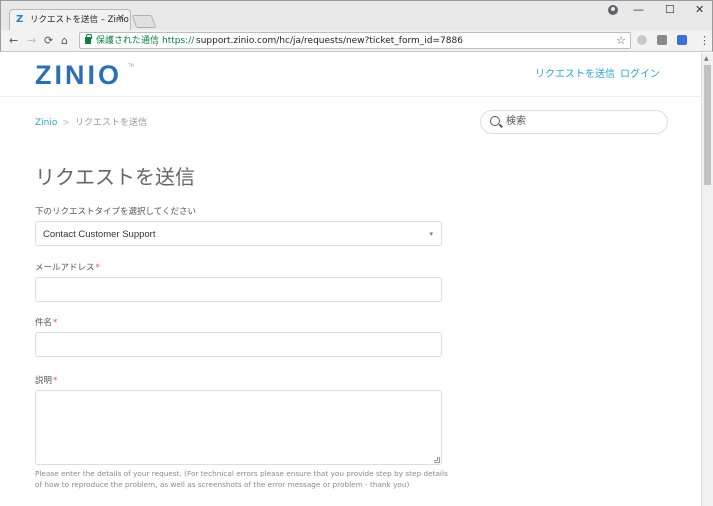  I want to click on search-input: 検索, so click(574, 122).